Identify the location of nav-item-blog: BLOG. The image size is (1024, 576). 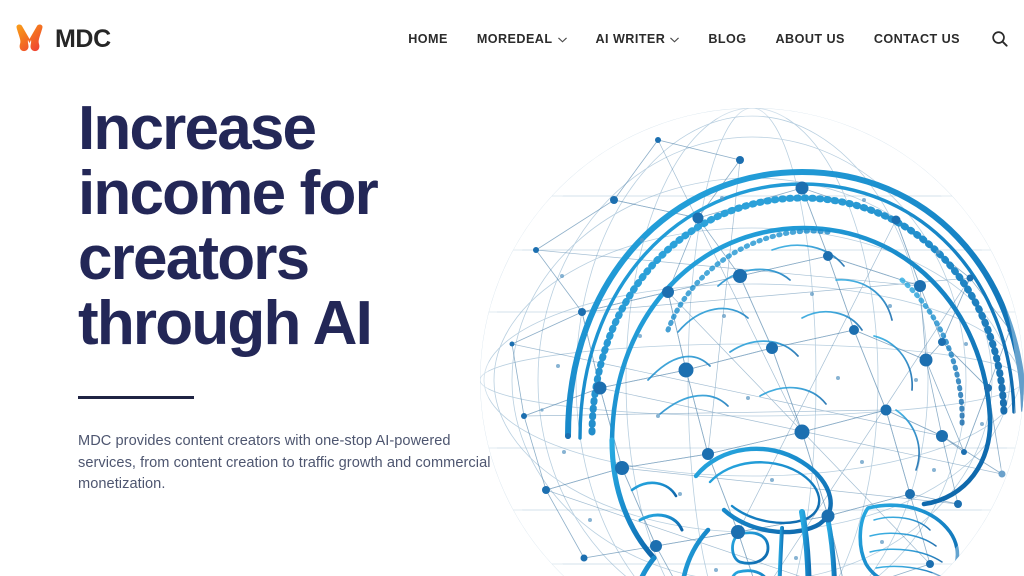
(727, 39).